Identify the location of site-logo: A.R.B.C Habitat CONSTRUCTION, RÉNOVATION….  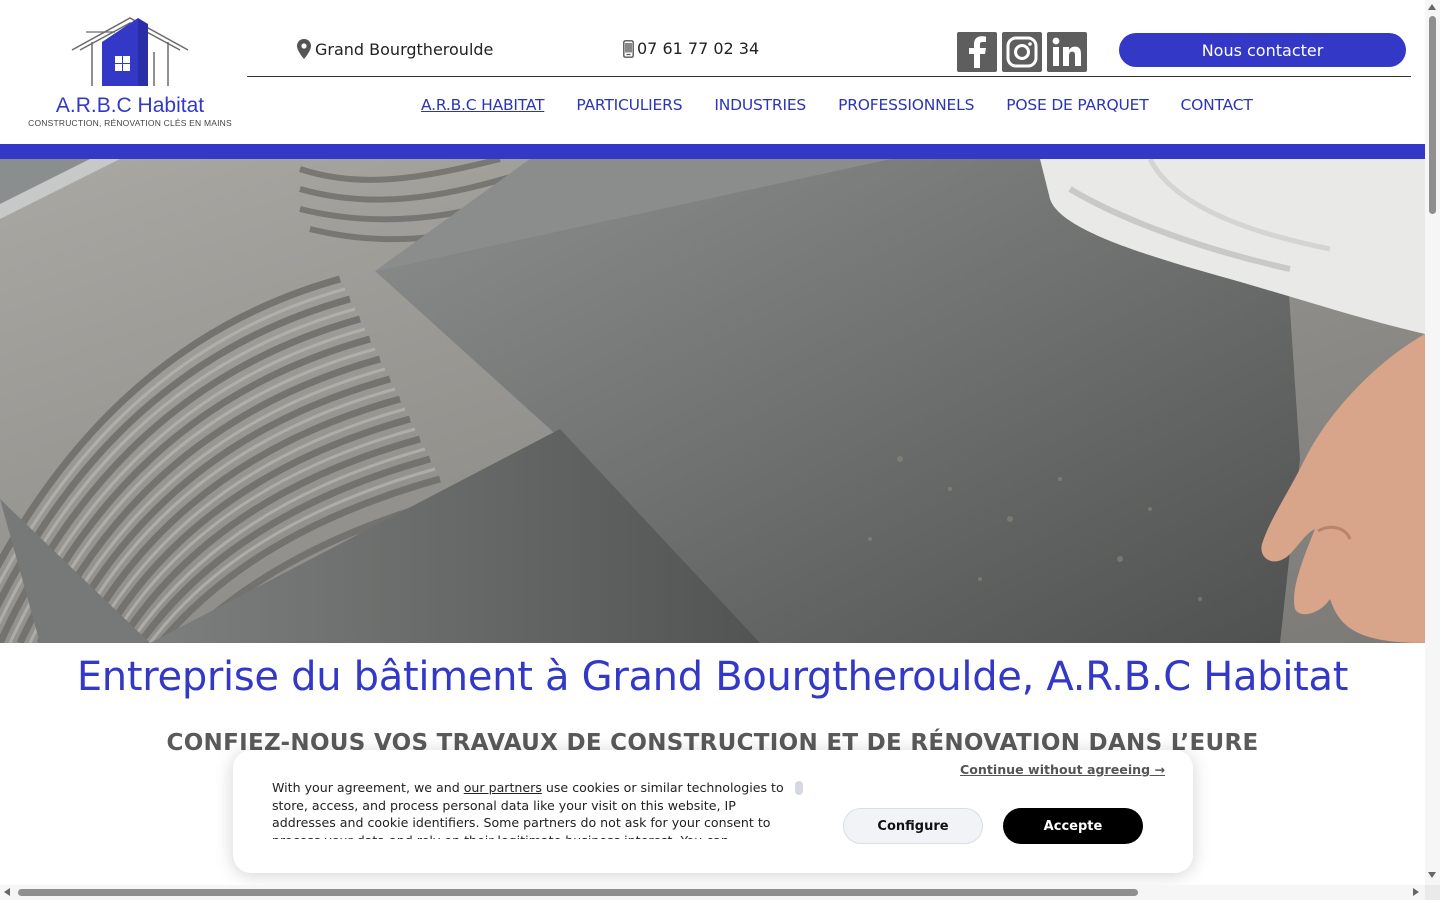
(132, 72).